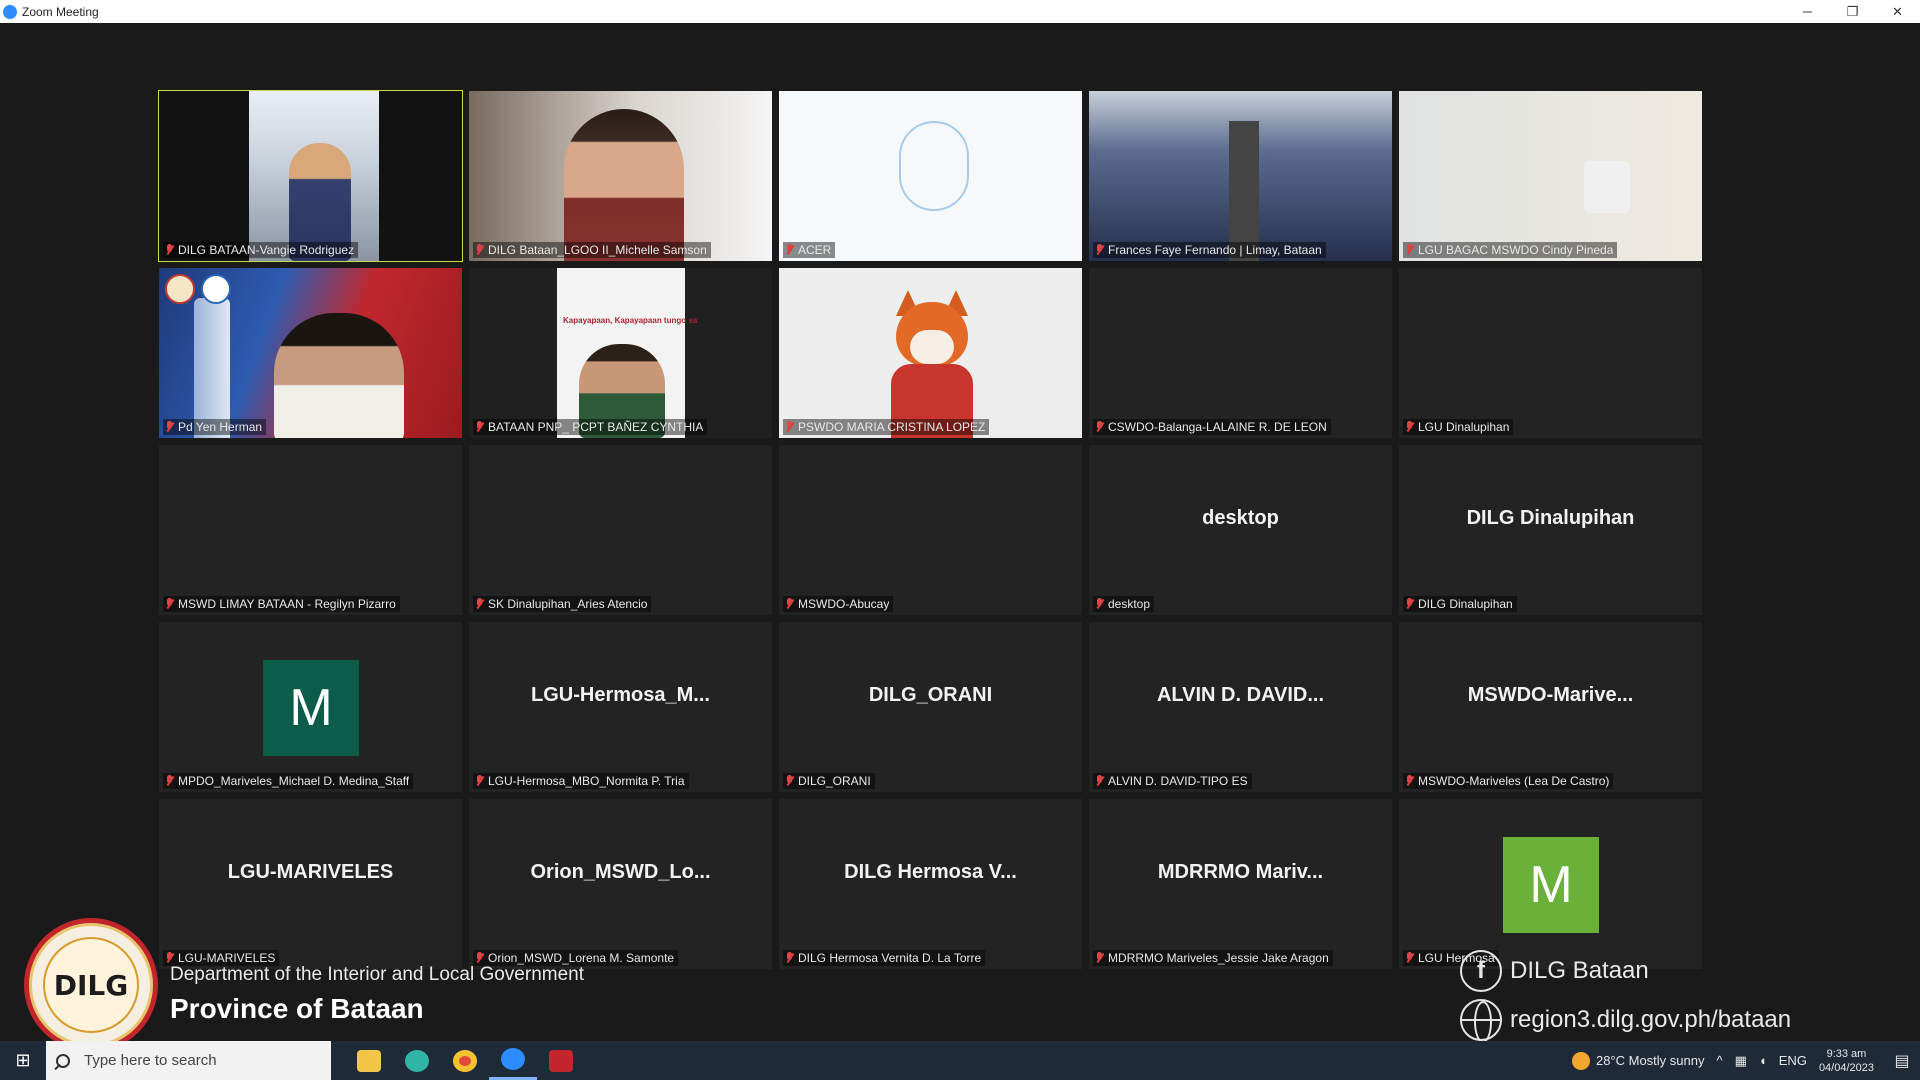  I want to click on pinned-apps, so click(465, 1060).